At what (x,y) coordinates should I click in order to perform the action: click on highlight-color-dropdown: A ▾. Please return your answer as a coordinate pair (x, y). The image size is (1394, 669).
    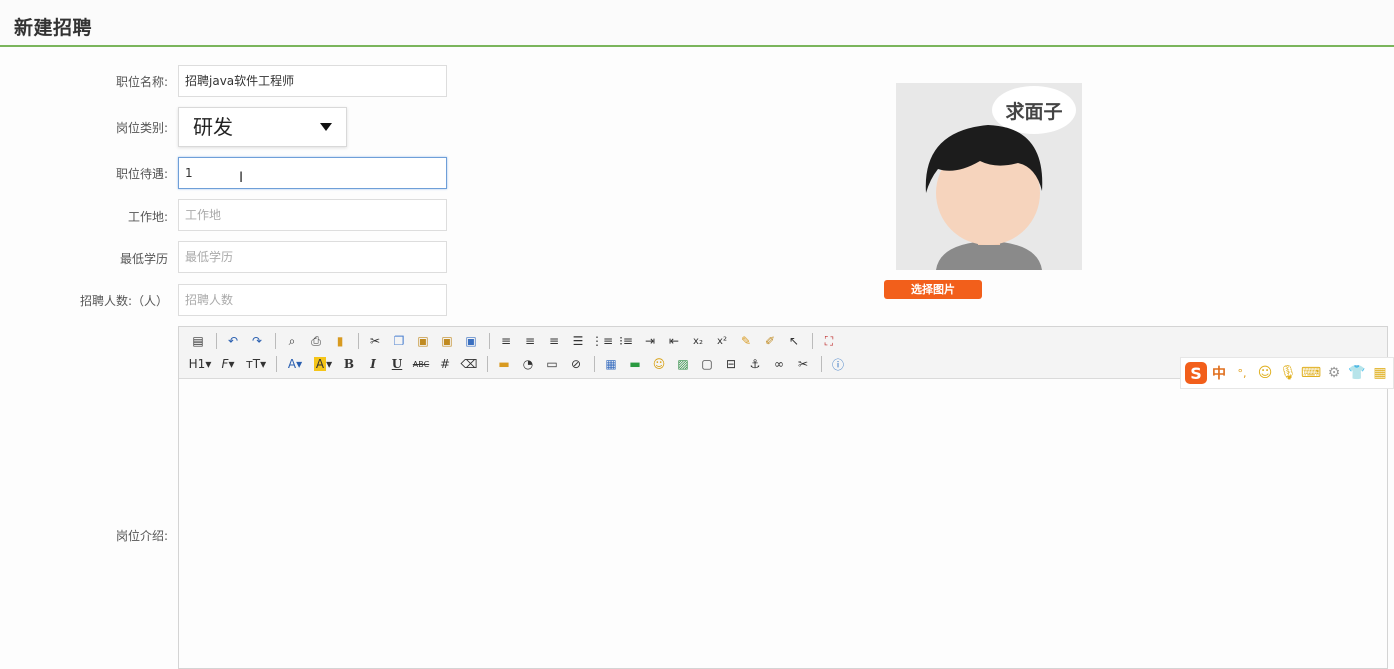
    Looking at the image, I should click on (323, 364).